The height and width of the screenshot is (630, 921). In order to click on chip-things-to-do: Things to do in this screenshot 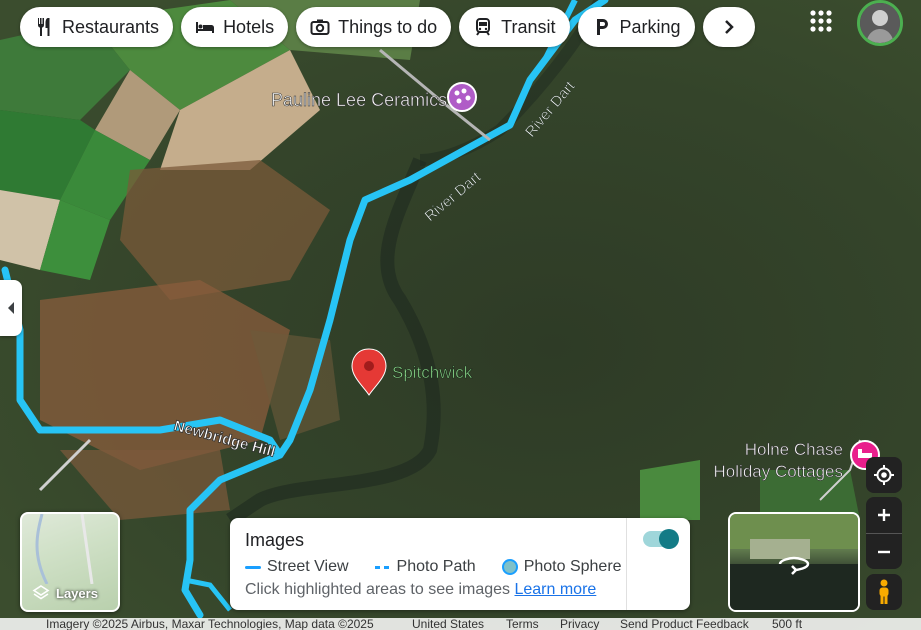, I will do `click(374, 27)`.